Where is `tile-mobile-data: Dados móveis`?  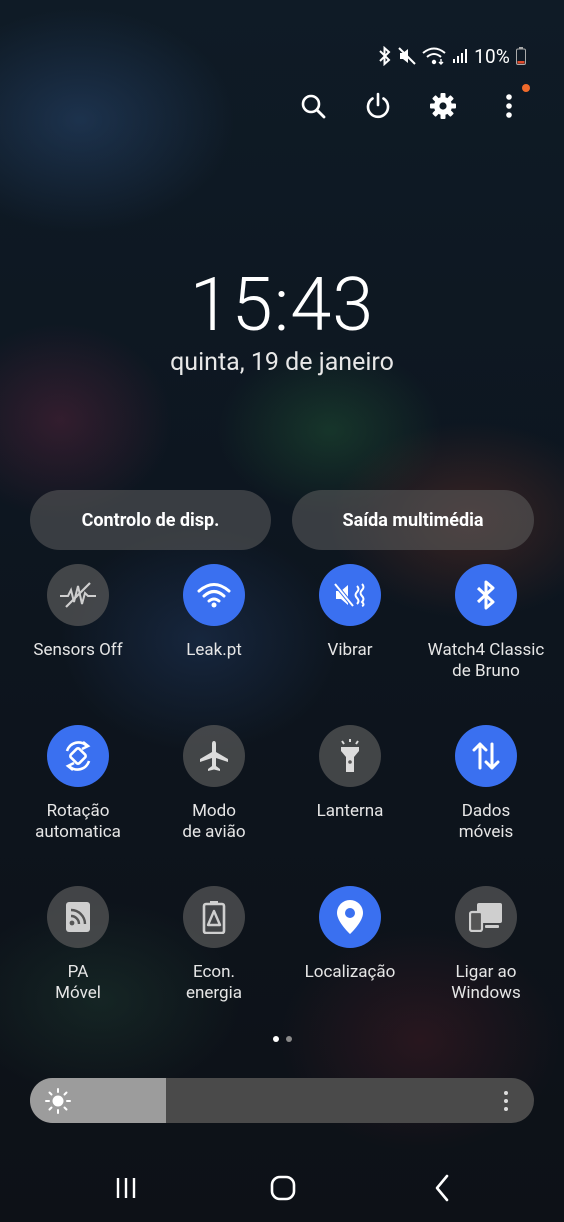 tile-mobile-data: Dados móveis is located at coordinates (486, 784).